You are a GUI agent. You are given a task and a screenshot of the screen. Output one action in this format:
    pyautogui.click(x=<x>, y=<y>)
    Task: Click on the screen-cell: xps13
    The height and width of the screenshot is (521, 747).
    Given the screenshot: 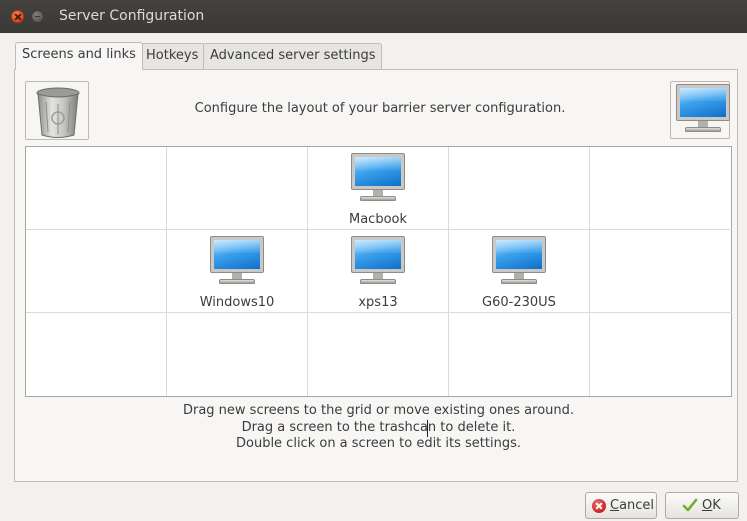 What is the action you would take?
    pyautogui.click(x=378, y=271)
    